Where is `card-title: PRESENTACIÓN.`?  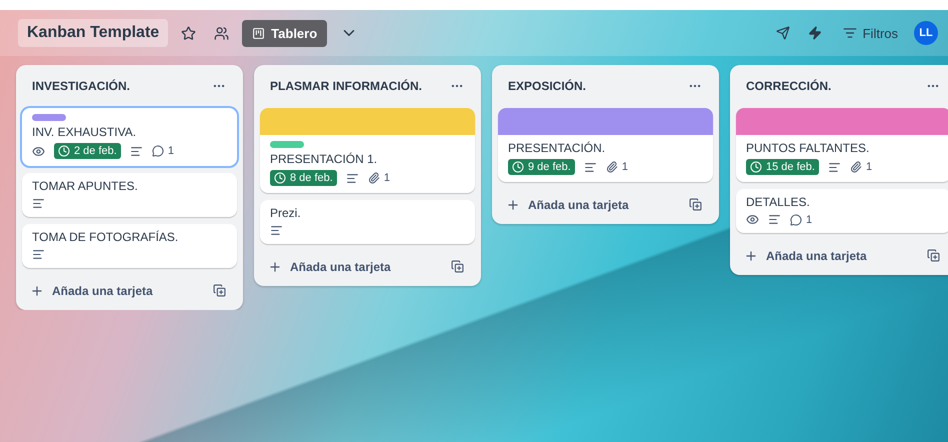 card-title: PRESENTACIÓN. is located at coordinates (557, 148).